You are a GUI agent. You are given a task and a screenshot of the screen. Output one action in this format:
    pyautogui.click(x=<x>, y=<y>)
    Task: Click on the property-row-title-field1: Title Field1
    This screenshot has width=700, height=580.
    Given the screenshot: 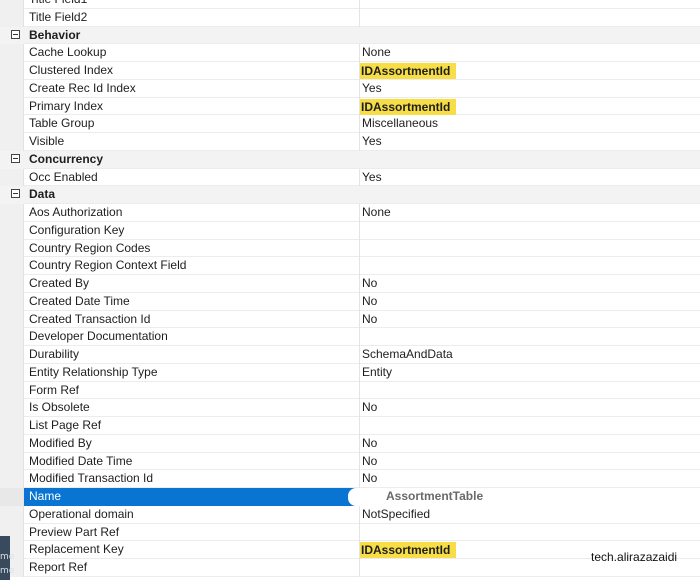 What is the action you would take?
    pyautogui.click(x=350, y=4)
    